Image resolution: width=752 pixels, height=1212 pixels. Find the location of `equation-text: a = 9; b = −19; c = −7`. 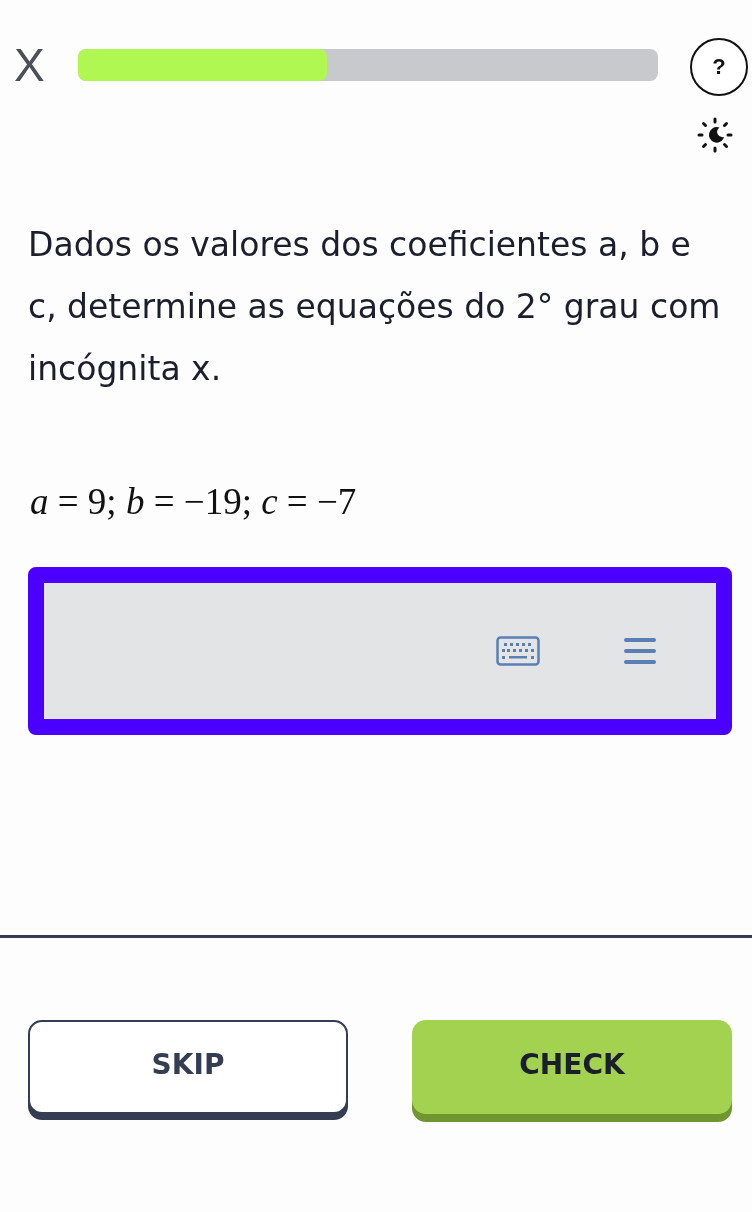

equation-text: a = 9; b = −19; c = −7 is located at coordinates (193, 501).